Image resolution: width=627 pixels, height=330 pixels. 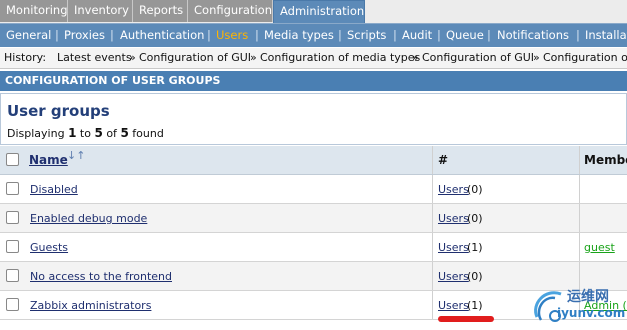 What do you see at coordinates (606, 35) in the screenshot?
I see `submenu-installation: Installat` at bounding box center [606, 35].